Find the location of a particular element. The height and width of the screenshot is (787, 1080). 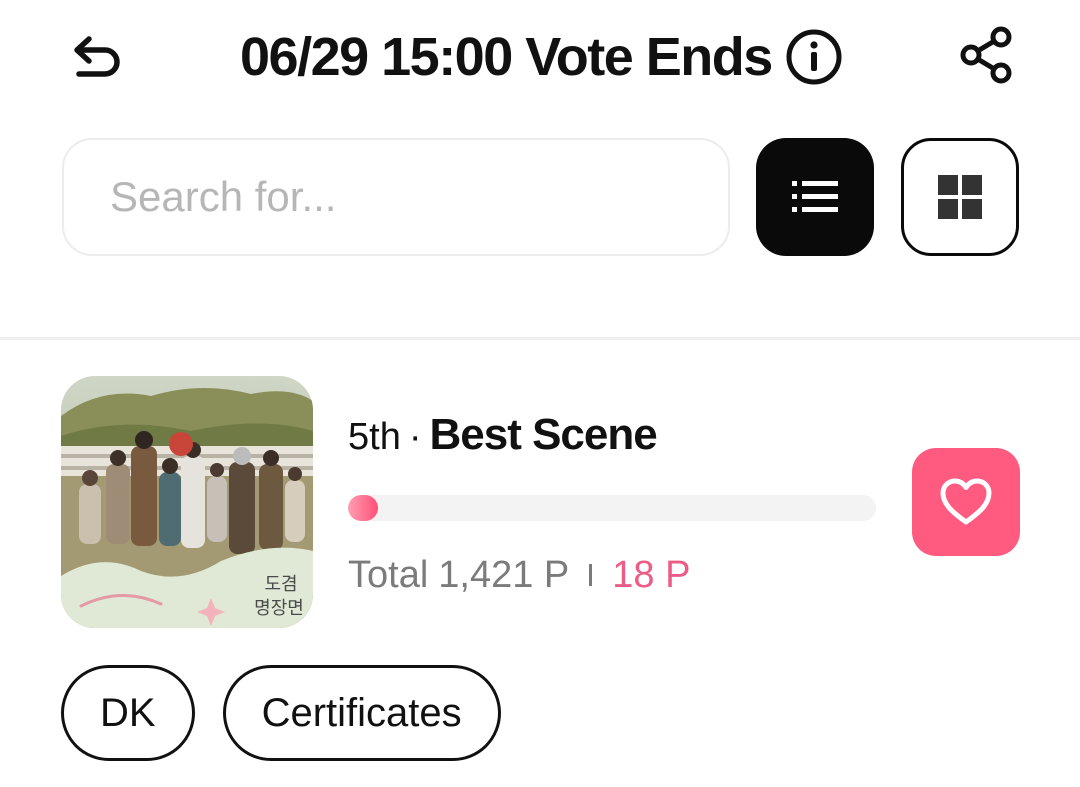

list-icon is located at coordinates (815, 196).